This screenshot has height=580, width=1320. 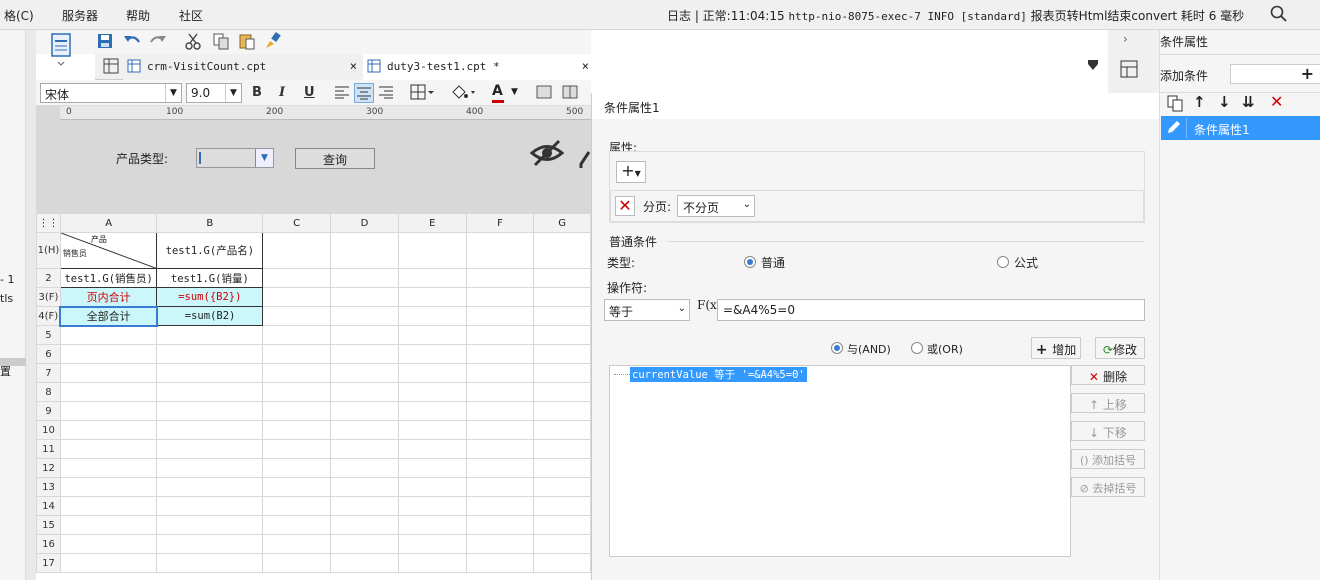 What do you see at coordinates (1307, 73) in the screenshot?
I see `plus-icon: +` at bounding box center [1307, 73].